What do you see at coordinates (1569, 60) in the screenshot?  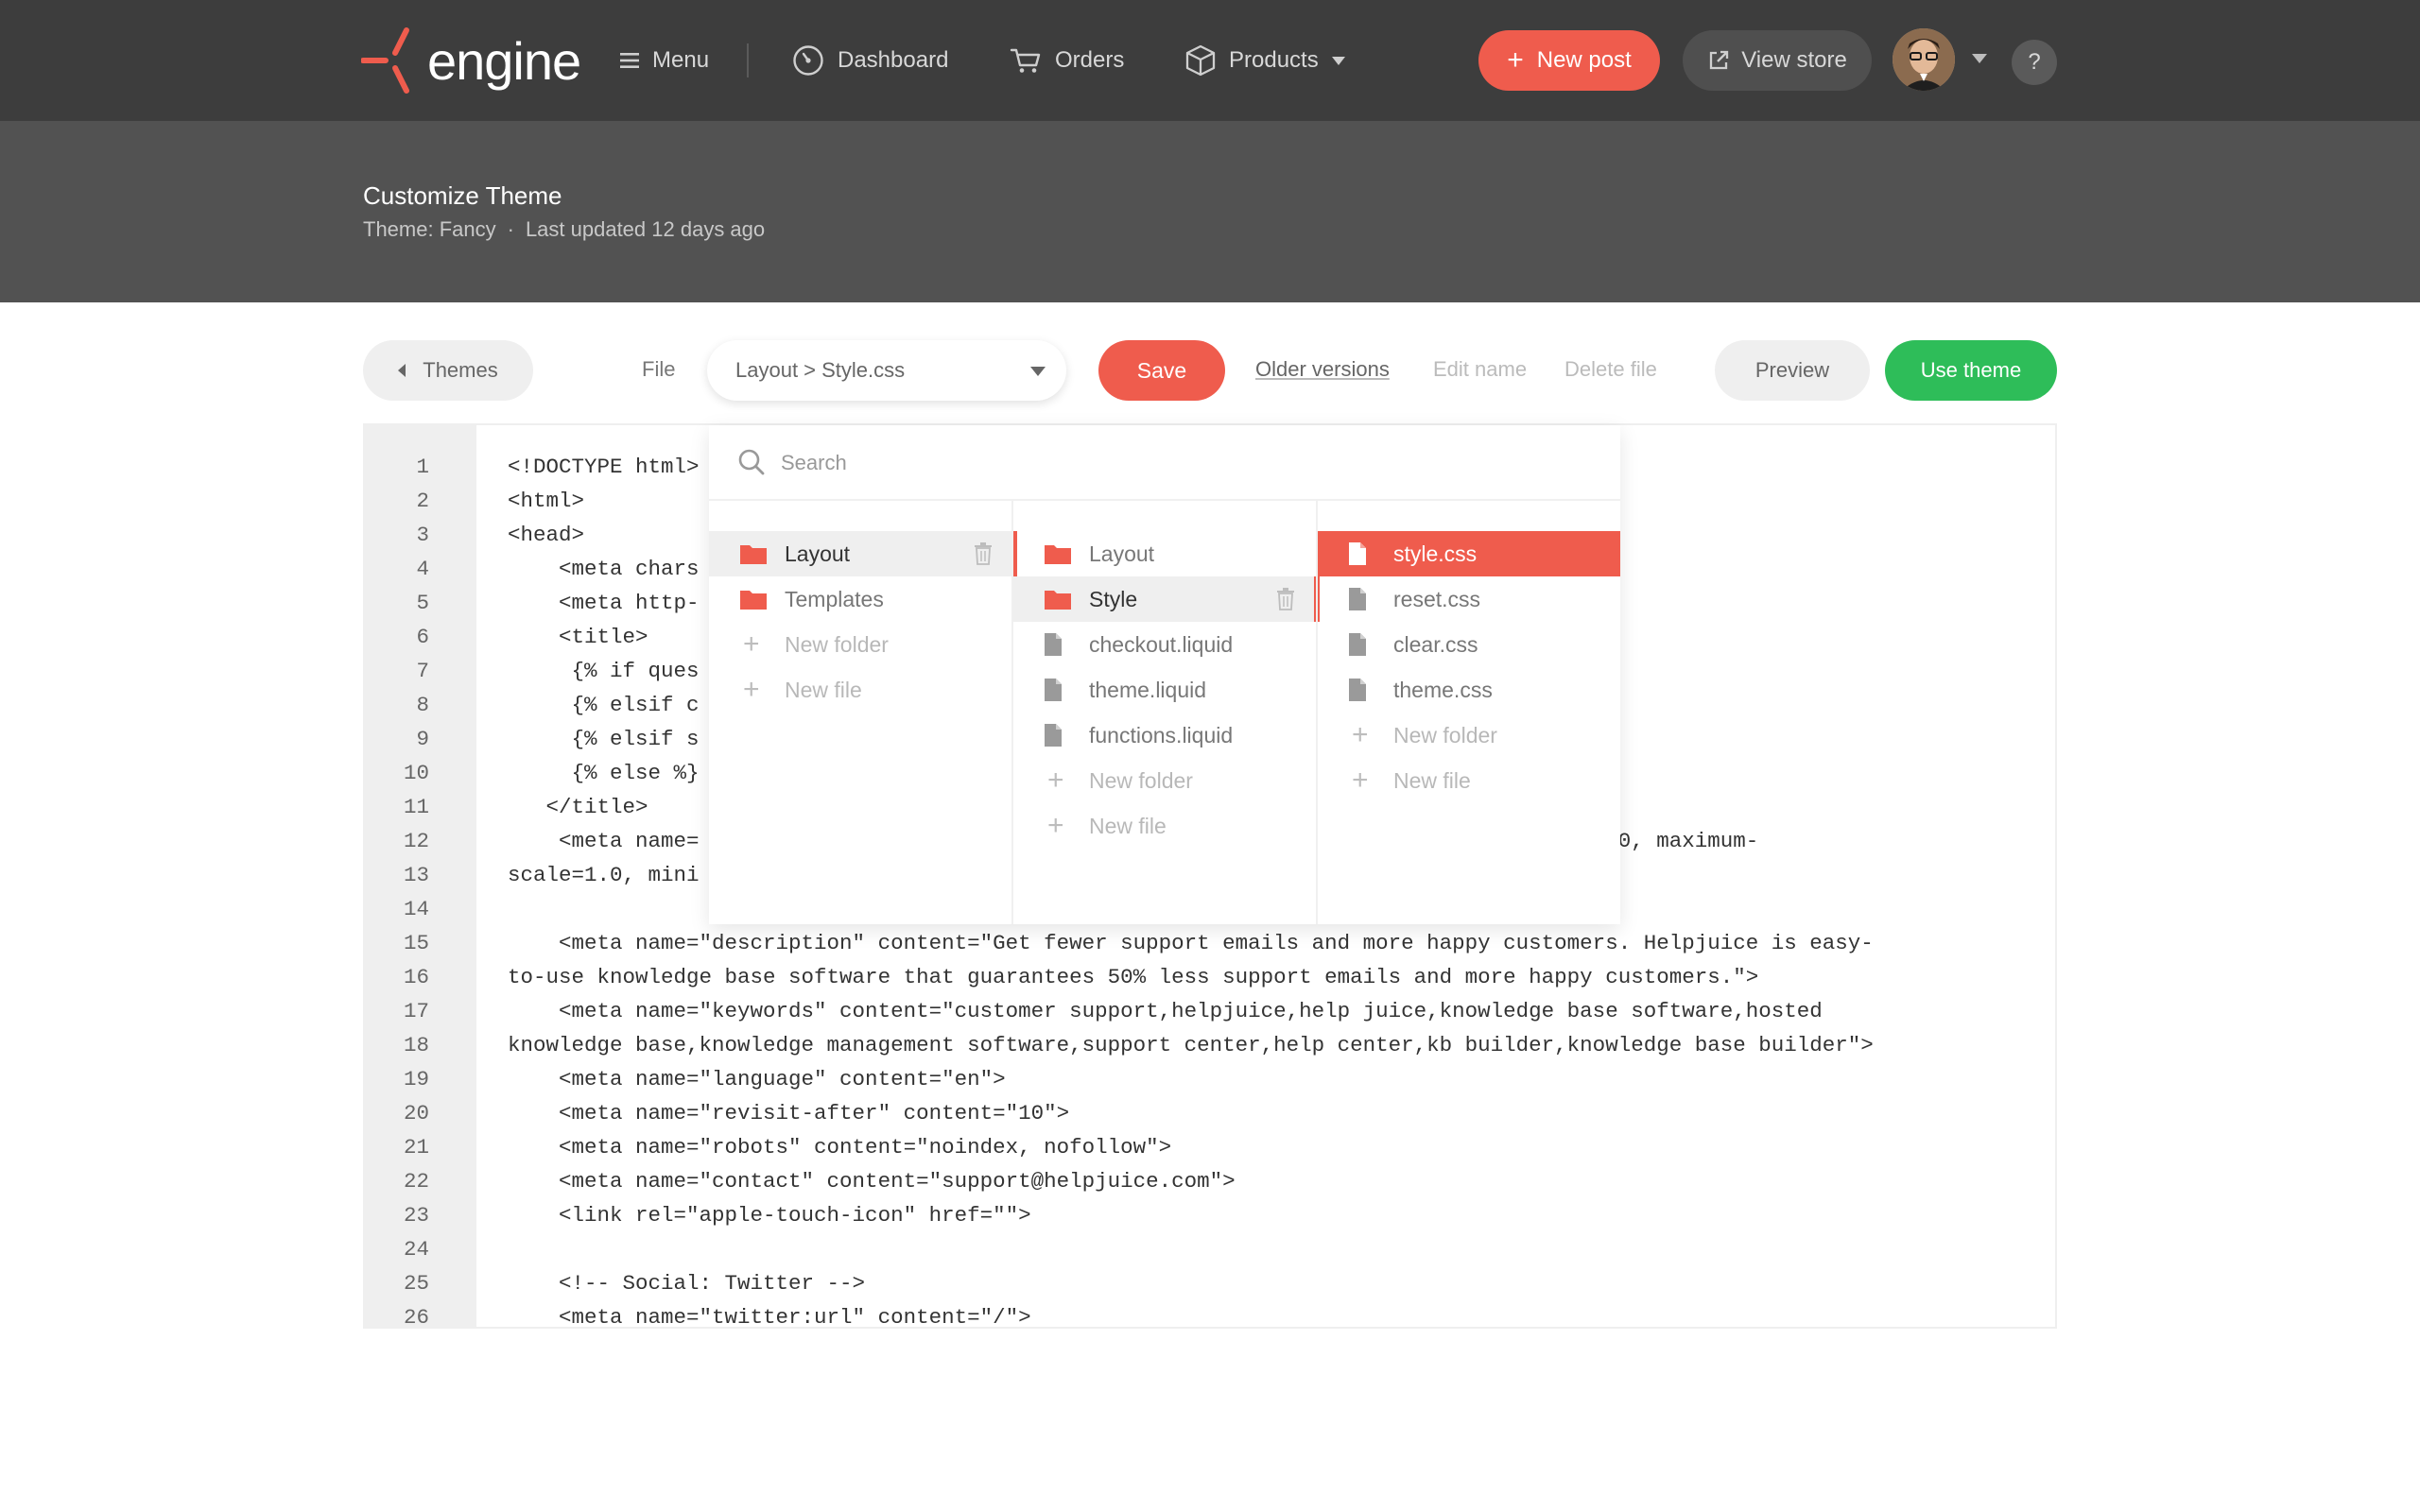 I see `new-post-button: + New post` at bounding box center [1569, 60].